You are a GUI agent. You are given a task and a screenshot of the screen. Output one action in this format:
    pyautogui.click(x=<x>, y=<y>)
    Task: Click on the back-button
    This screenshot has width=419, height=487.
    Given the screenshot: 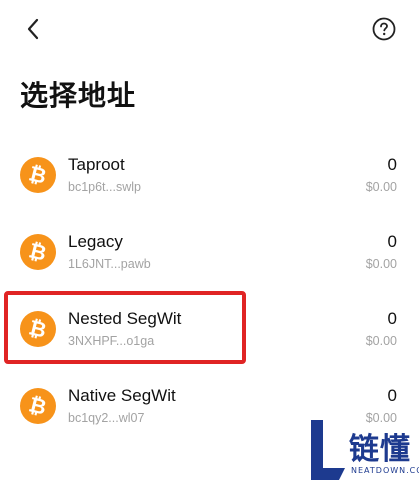 What is the action you would take?
    pyautogui.click(x=33, y=29)
    